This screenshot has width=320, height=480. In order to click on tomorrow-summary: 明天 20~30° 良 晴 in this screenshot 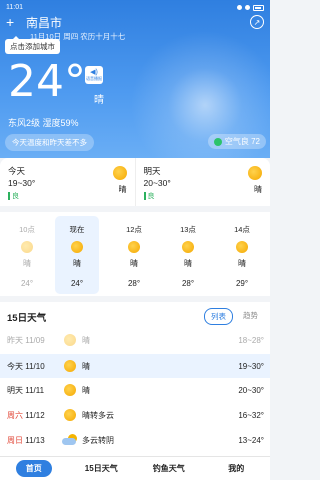, I will do `click(202, 182)`.